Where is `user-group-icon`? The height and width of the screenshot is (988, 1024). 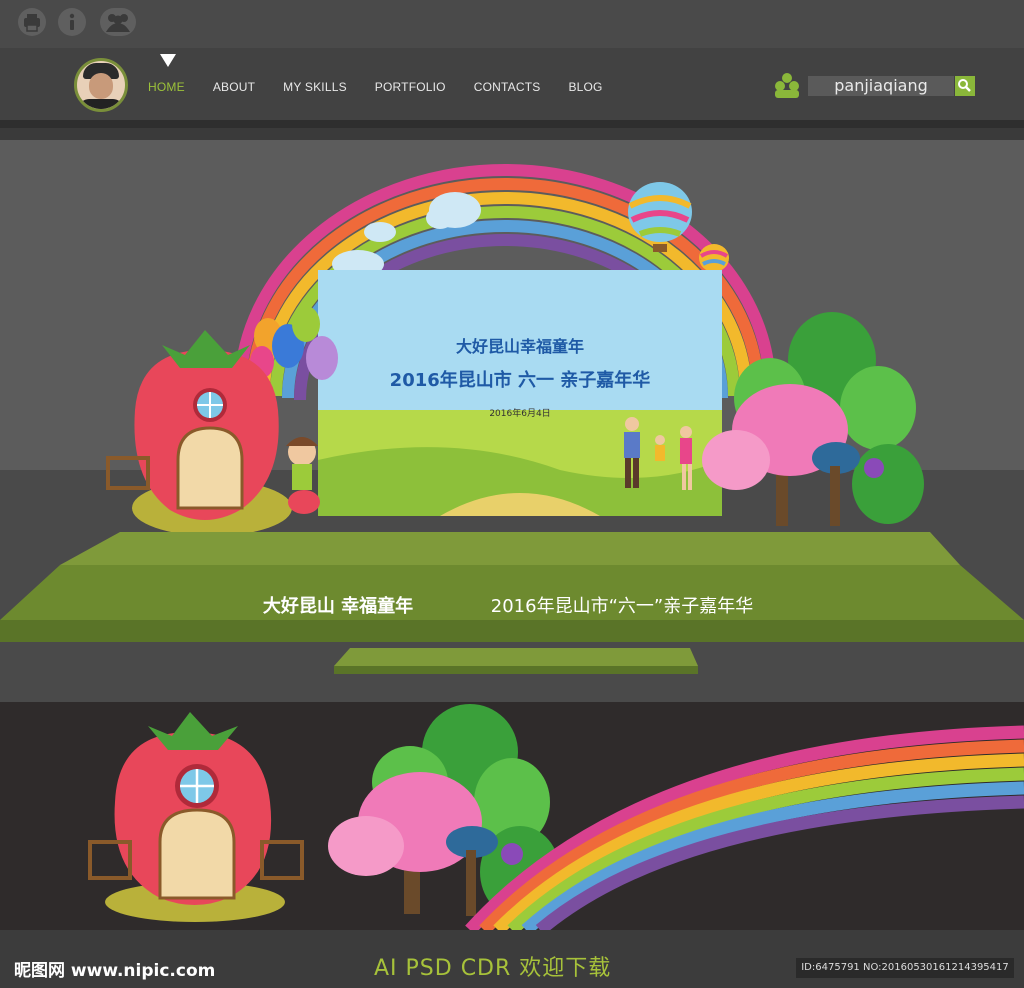 user-group-icon is located at coordinates (787, 85).